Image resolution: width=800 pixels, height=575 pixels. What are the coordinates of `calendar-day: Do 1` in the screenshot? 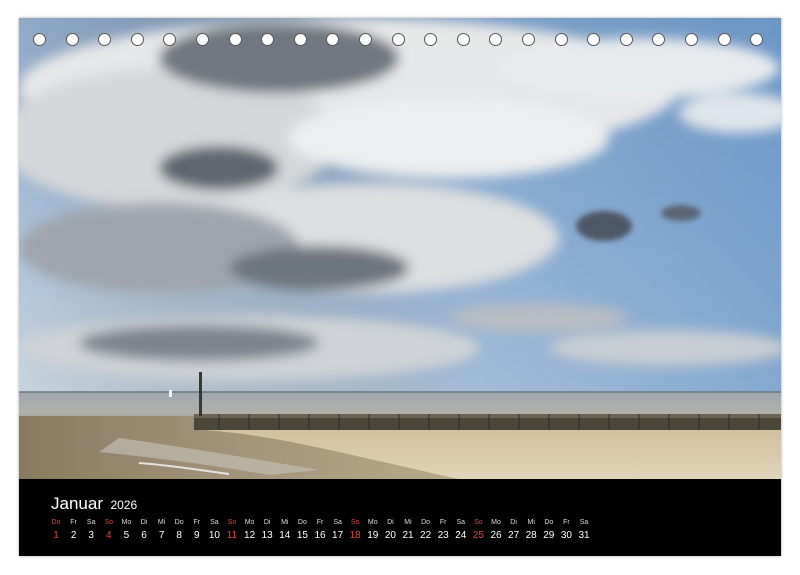 It's located at (56, 530).